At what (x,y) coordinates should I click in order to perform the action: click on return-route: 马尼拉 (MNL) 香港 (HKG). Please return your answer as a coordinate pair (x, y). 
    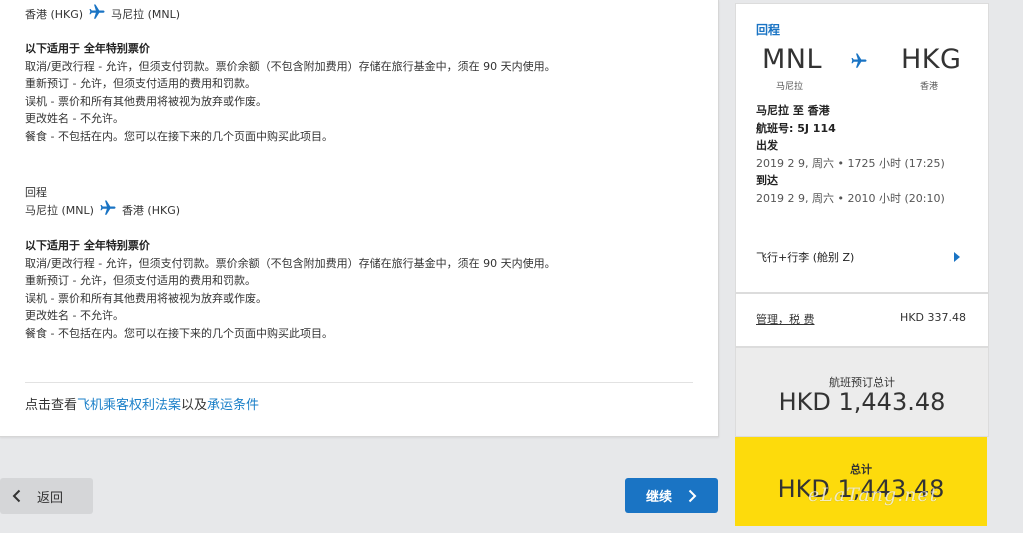
    Looking at the image, I should click on (102, 209).